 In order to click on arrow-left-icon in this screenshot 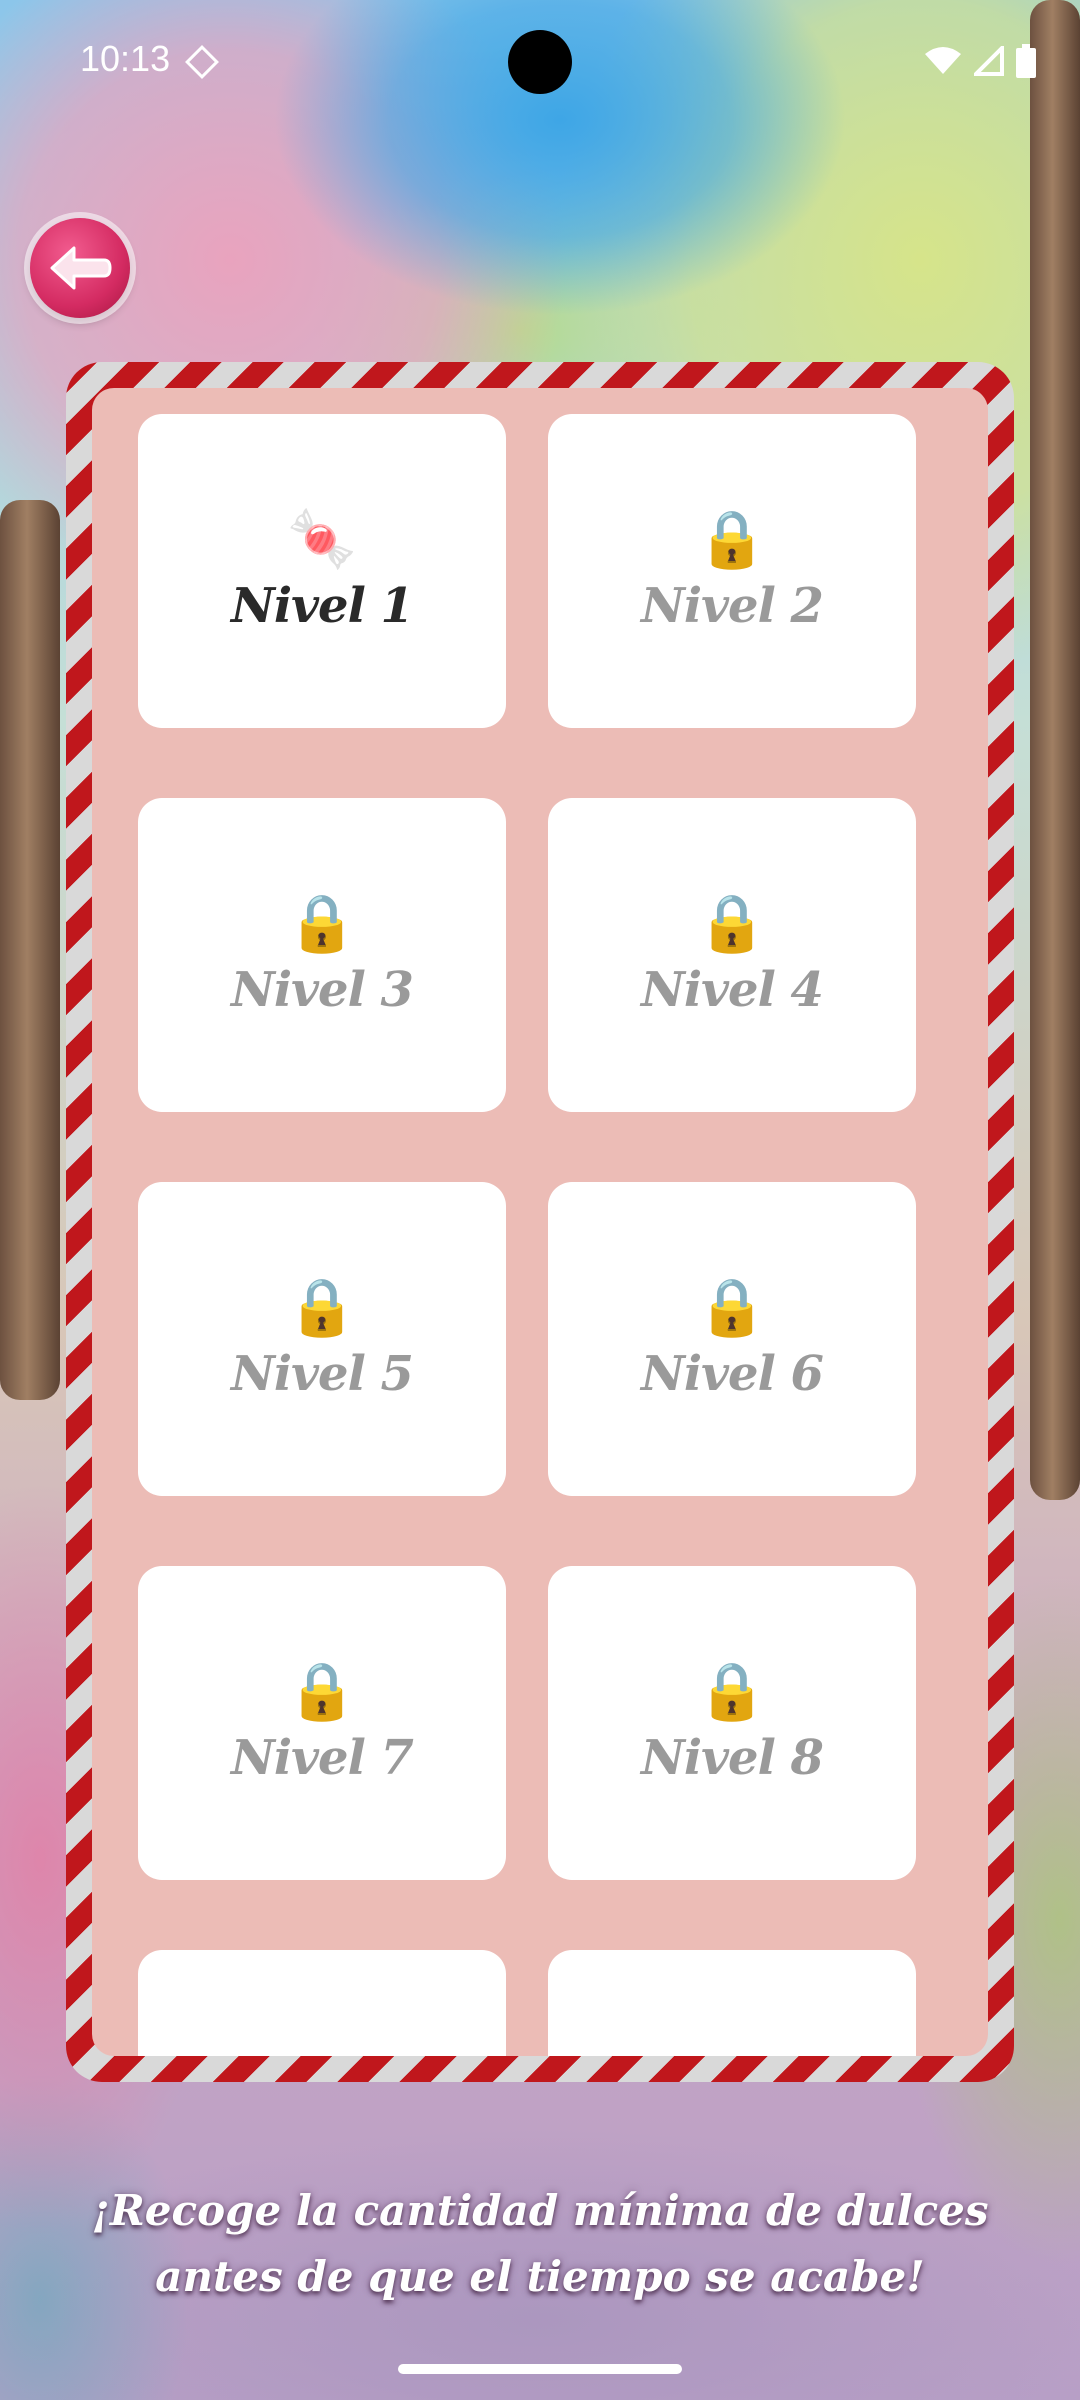, I will do `click(81, 268)`.